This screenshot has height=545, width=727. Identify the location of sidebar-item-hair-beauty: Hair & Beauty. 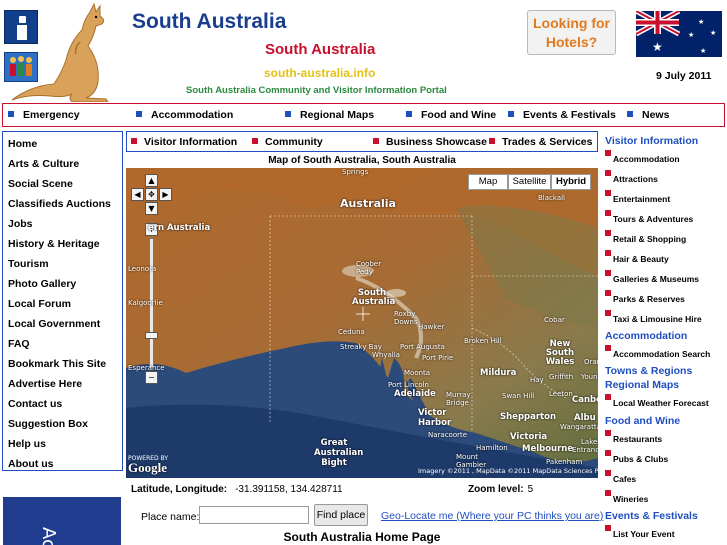
(637, 257).